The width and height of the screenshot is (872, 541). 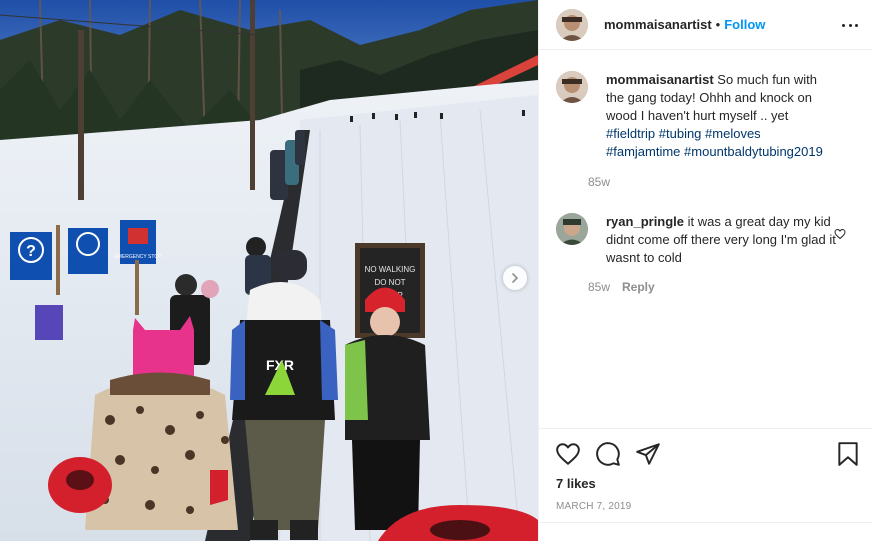 I want to click on comment-age: 85w, so click(x=599, y=287).